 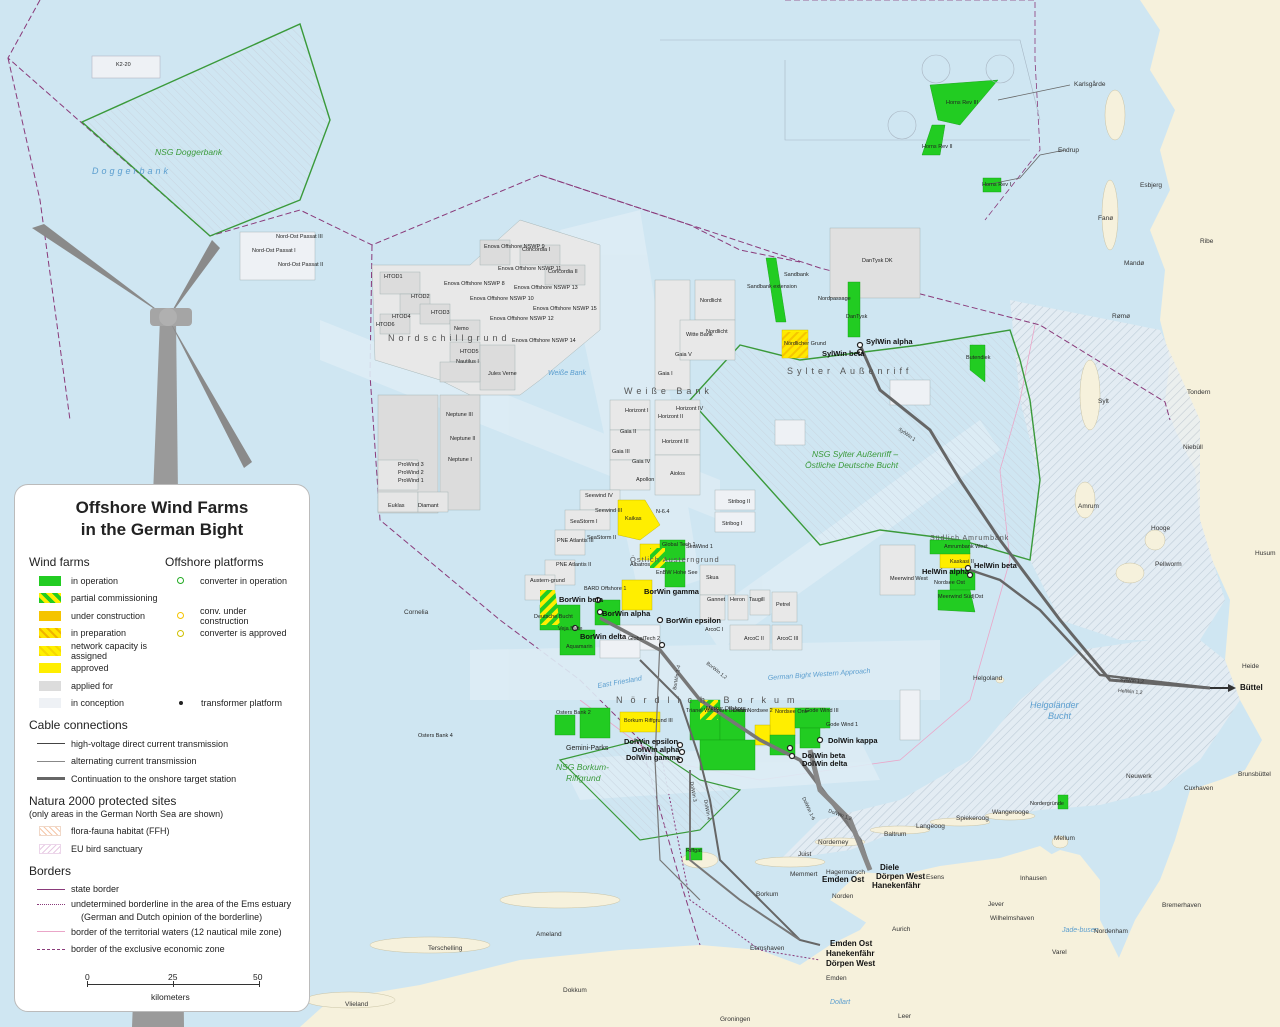 I want to click on label-enova-8: Enova Offshore NSWP 8, so click(x=474, y=284).